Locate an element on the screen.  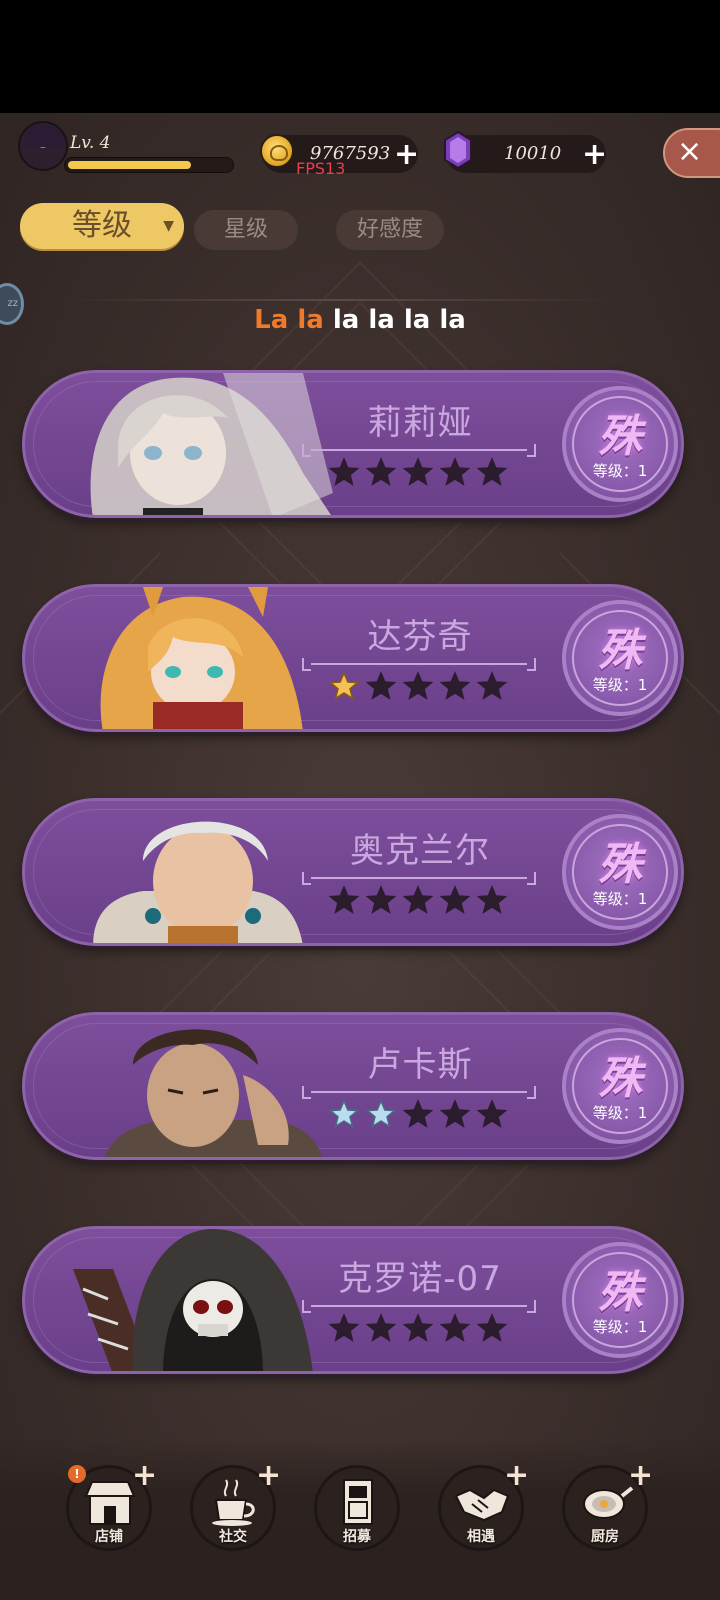
character-card-oakland: 奥克兰尔 殊 等级：1 is located at coordinates (353, 872).